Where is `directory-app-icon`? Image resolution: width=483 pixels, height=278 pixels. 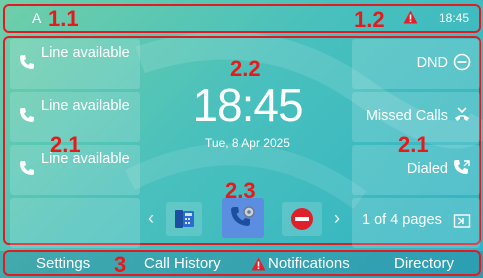 directory-app-icon is located at coordinates (184, 219).